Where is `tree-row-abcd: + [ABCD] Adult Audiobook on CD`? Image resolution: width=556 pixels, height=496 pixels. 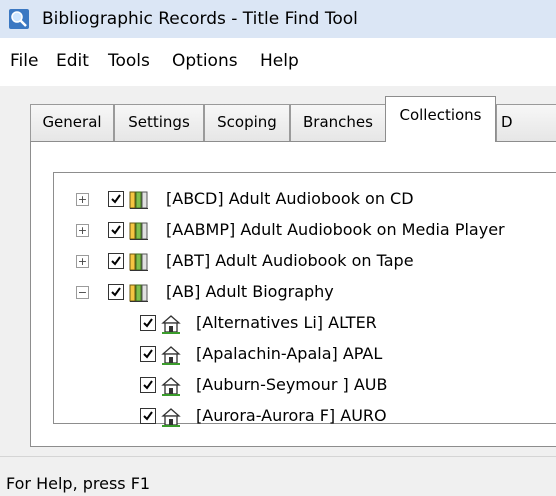 tree-row-abcd: + [ABCD] Adult Audiobook on CD is located at coordinates (304, 200).